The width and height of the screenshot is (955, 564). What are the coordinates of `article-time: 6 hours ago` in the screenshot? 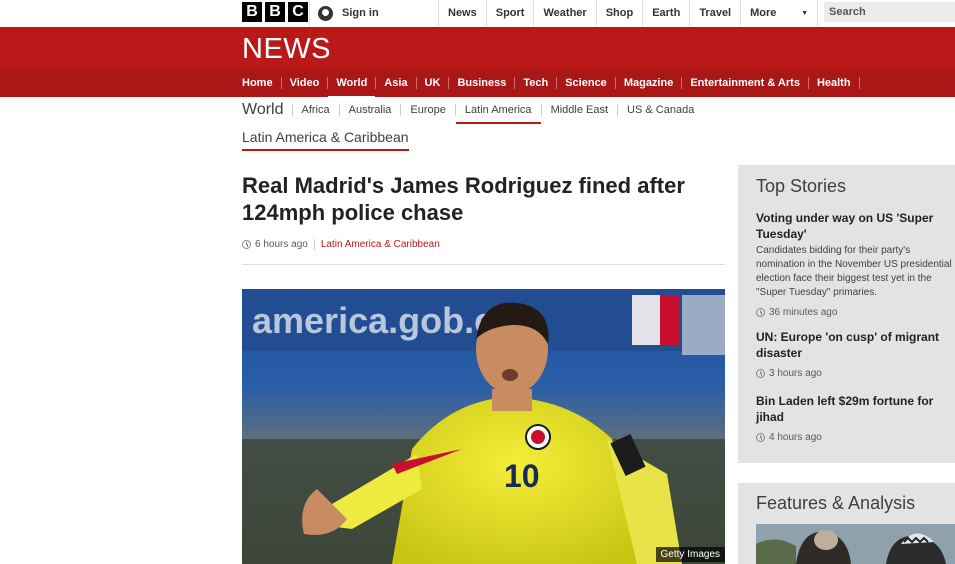 It's located at (281, 244).